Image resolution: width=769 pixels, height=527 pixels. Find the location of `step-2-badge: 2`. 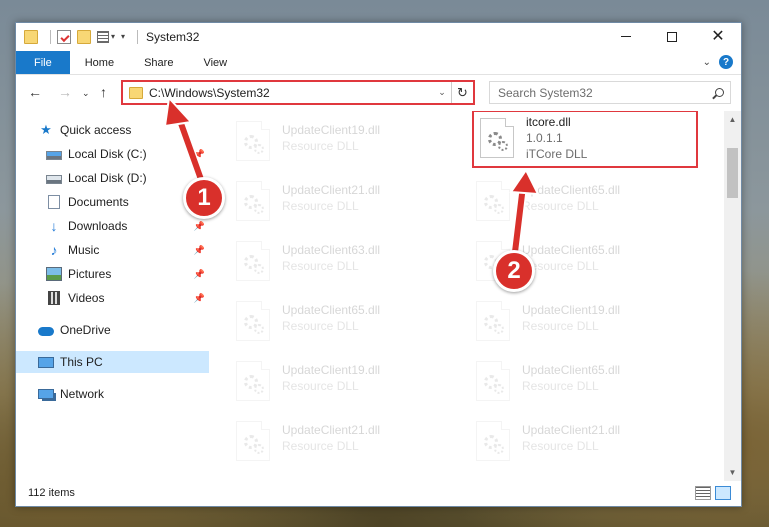

step-2-badge: 2 is located at coordinates (514, 271).